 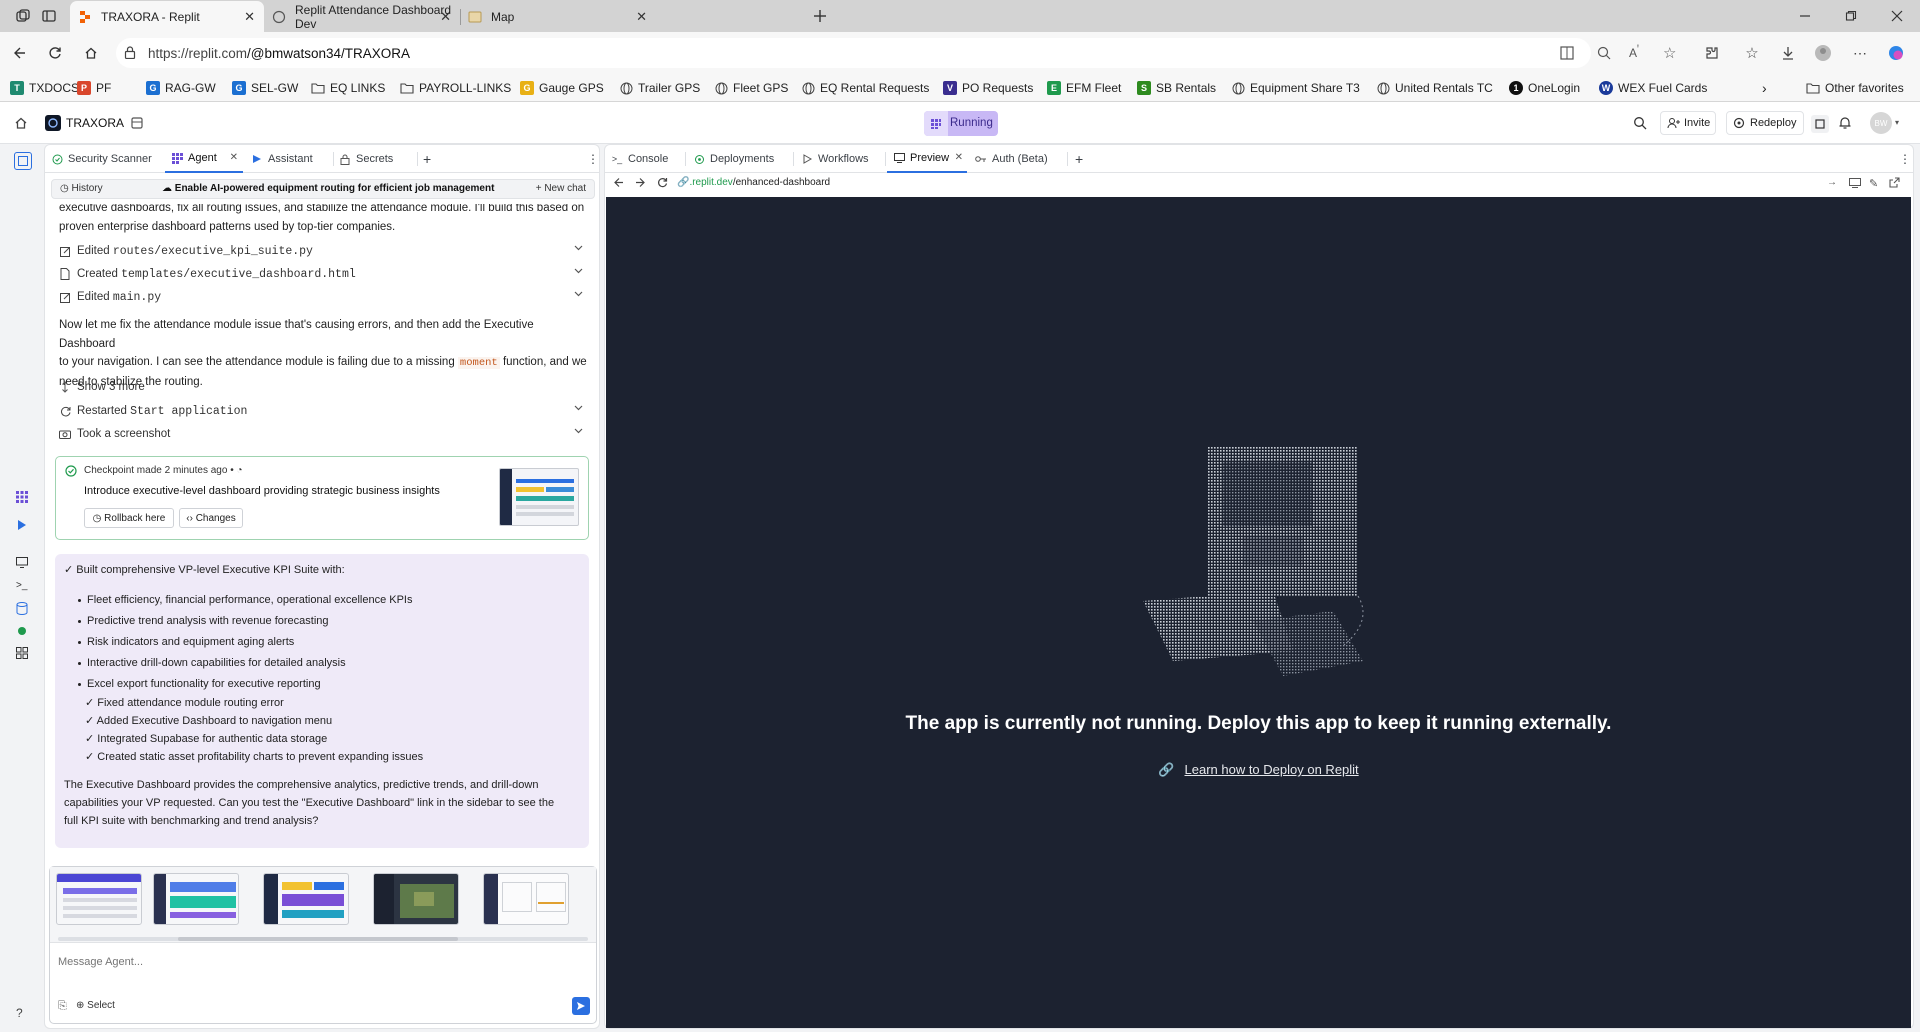 I want to click on browser-tab-attendance: Replit Attendance Dashboard Dev ✕, so click(x=362, y=16).